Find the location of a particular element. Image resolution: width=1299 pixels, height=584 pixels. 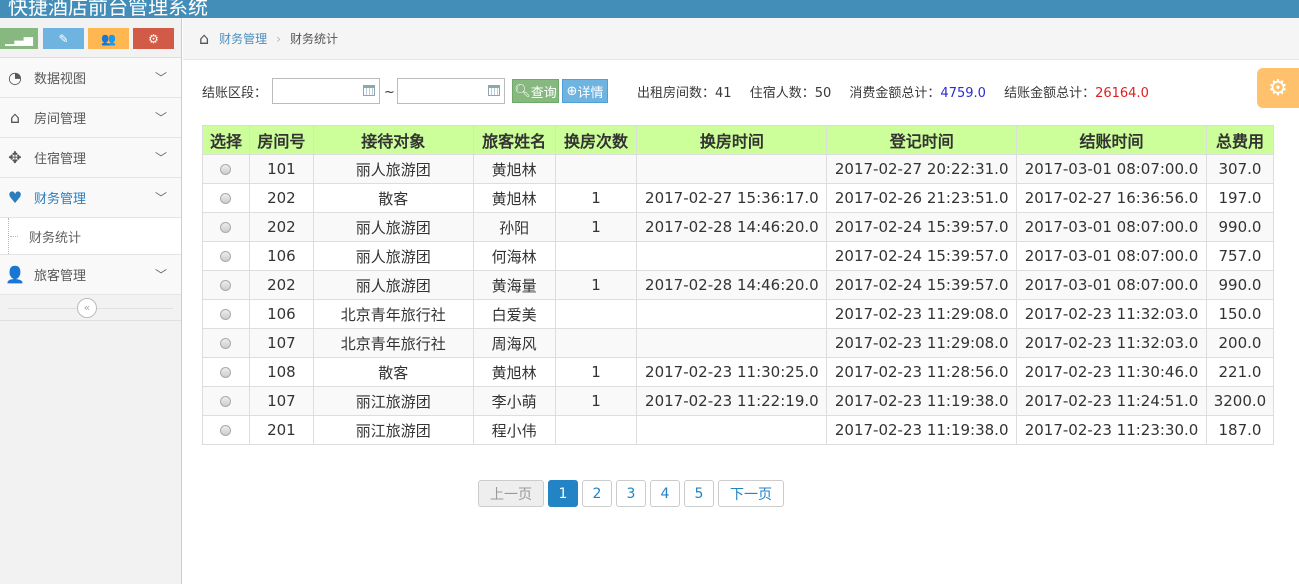

table-cell: 丽人旅游团 is located at coordinates (393, 169).